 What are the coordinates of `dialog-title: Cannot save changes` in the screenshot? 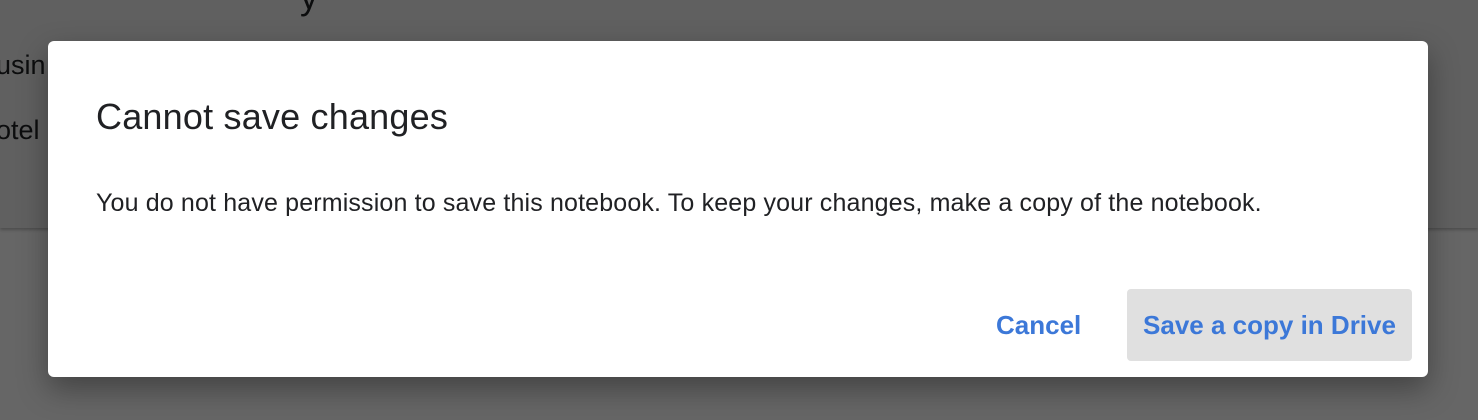 It's located at (272, 116).